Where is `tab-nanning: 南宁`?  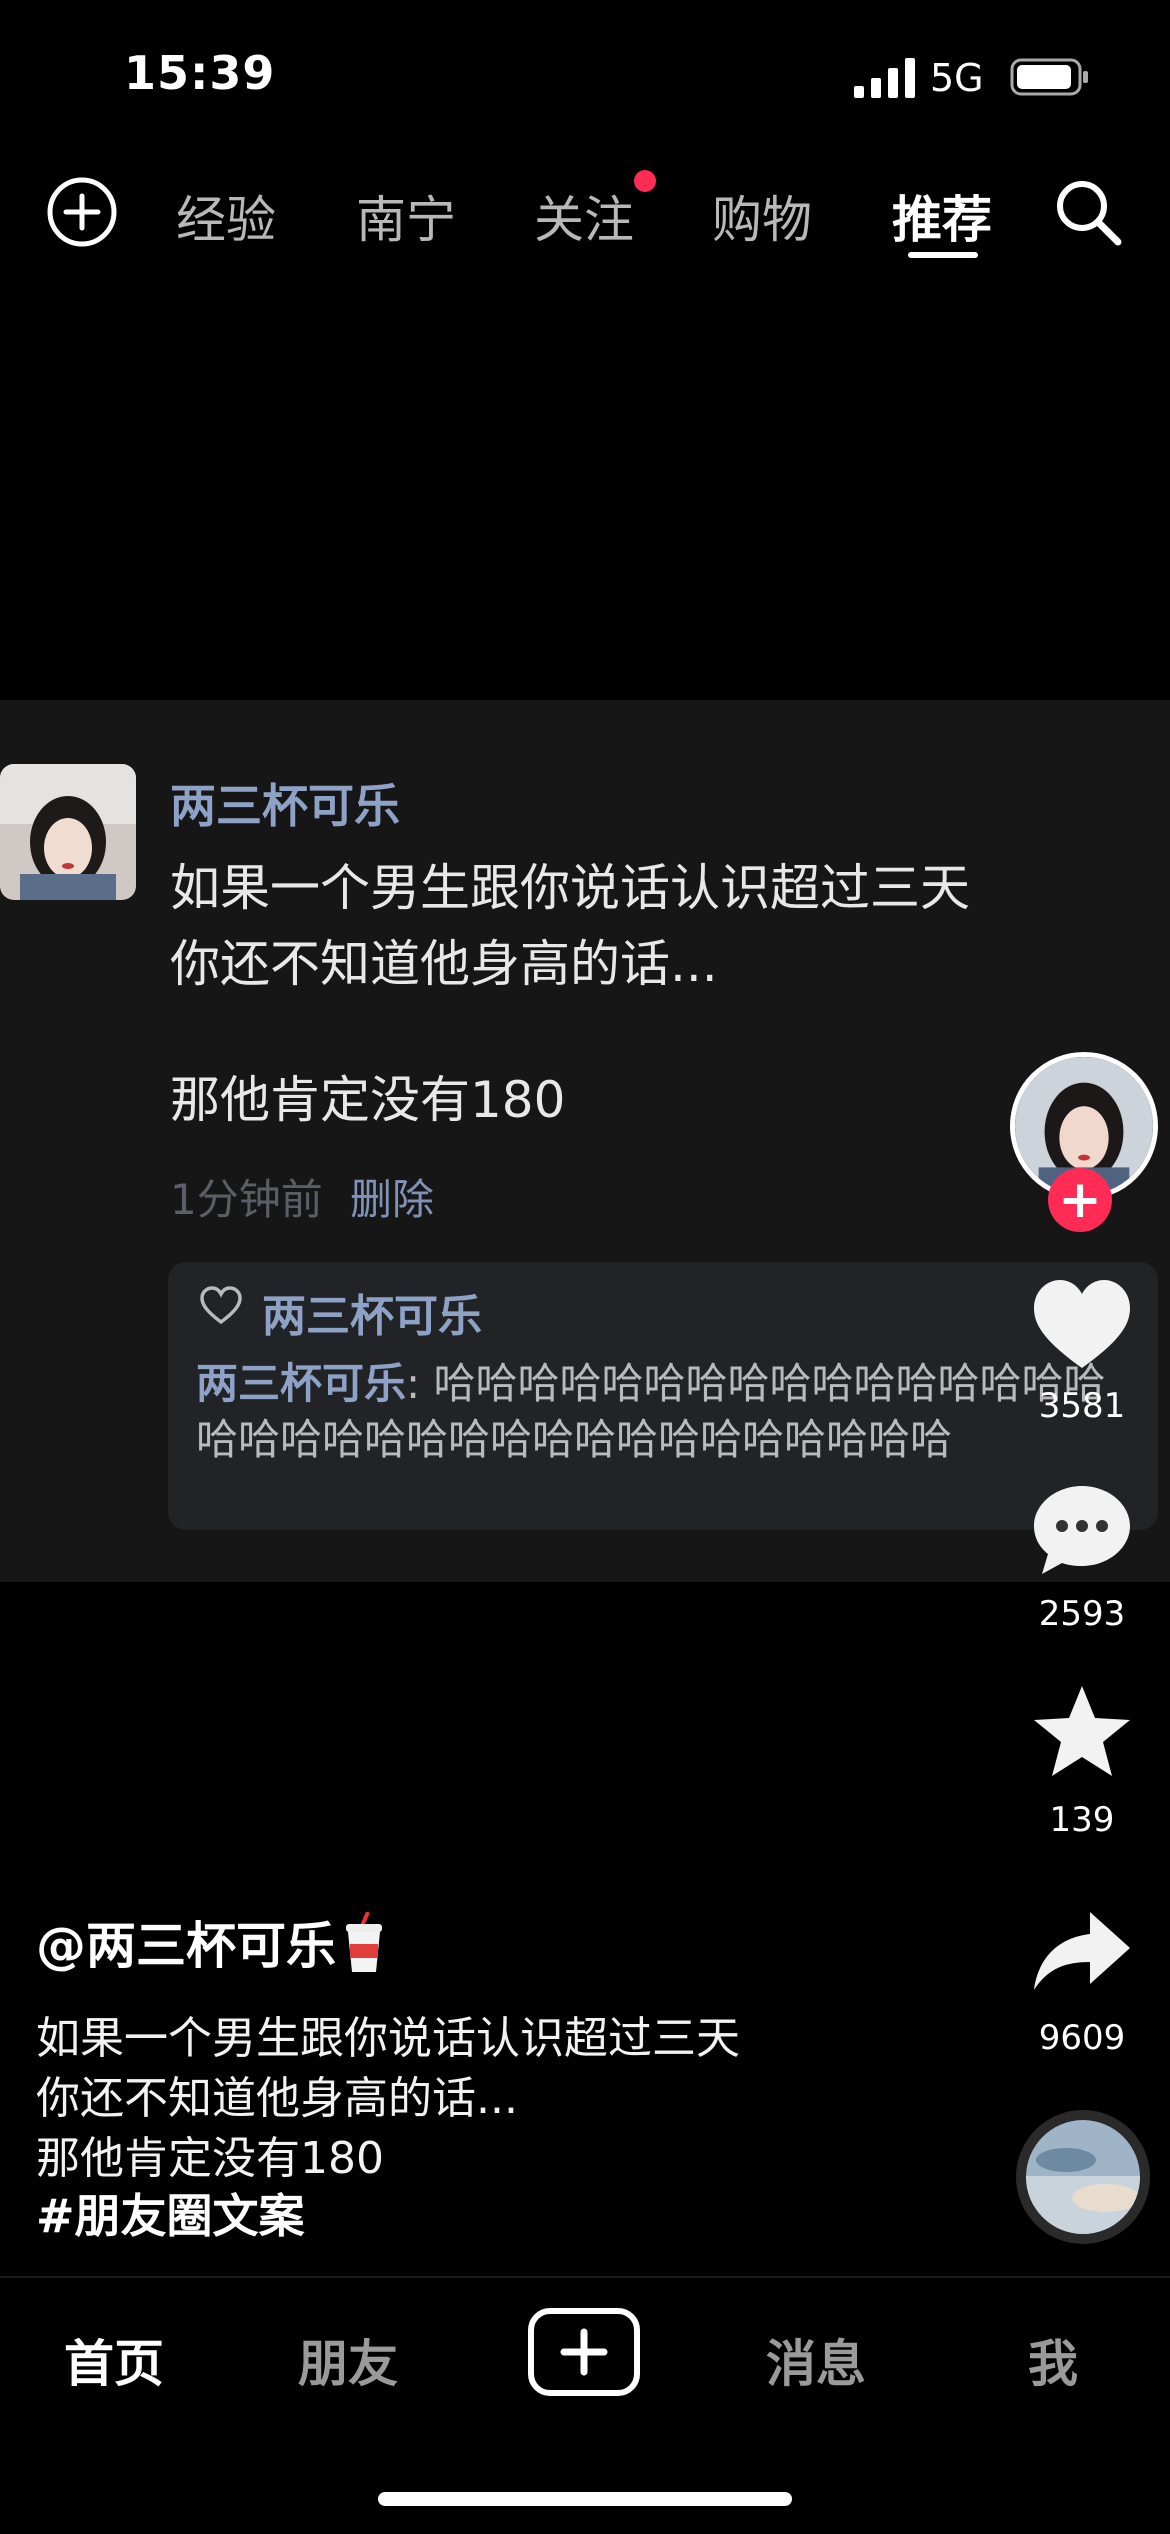
tab-nanning: 南宁 is located at coordinates (406, 216).